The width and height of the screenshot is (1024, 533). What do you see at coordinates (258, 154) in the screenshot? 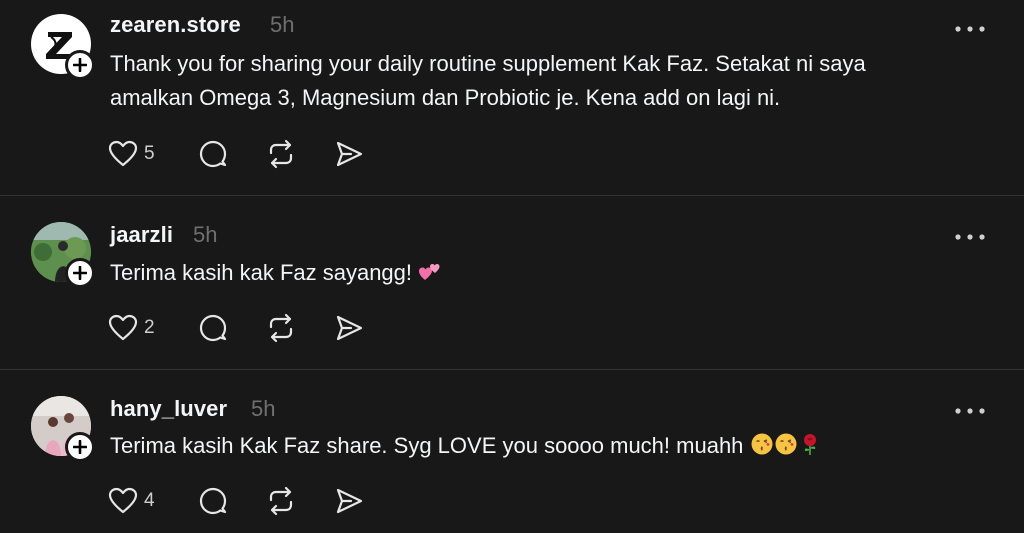
I see `action-bar: 5` at bounding box center [258, 154].